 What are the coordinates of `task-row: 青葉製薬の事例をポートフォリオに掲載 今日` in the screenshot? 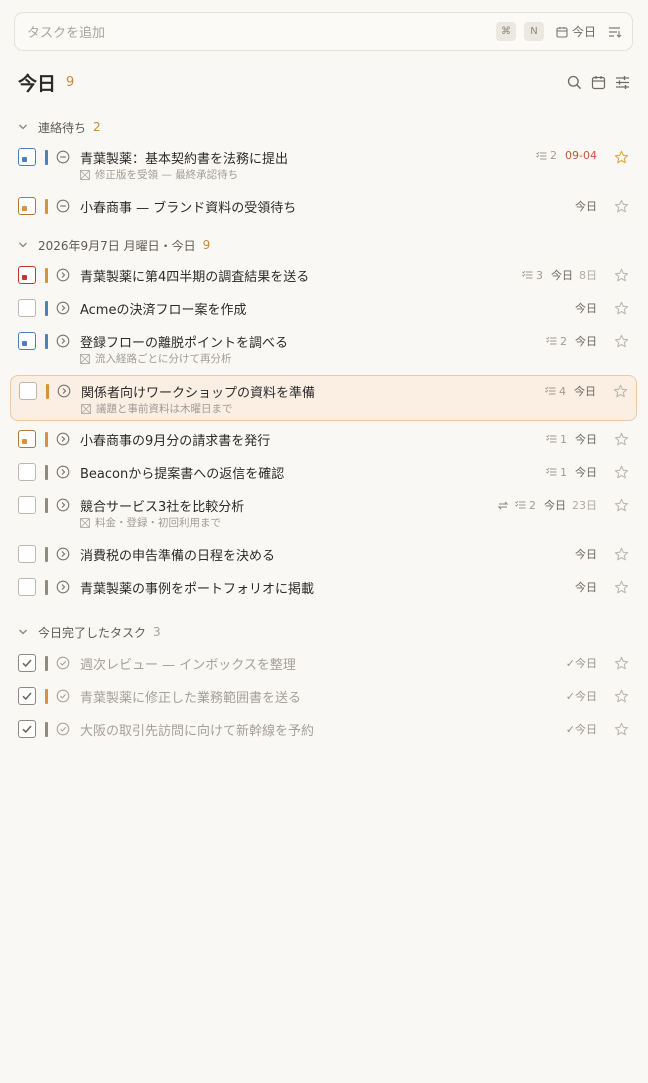 It's located at (323, 587).